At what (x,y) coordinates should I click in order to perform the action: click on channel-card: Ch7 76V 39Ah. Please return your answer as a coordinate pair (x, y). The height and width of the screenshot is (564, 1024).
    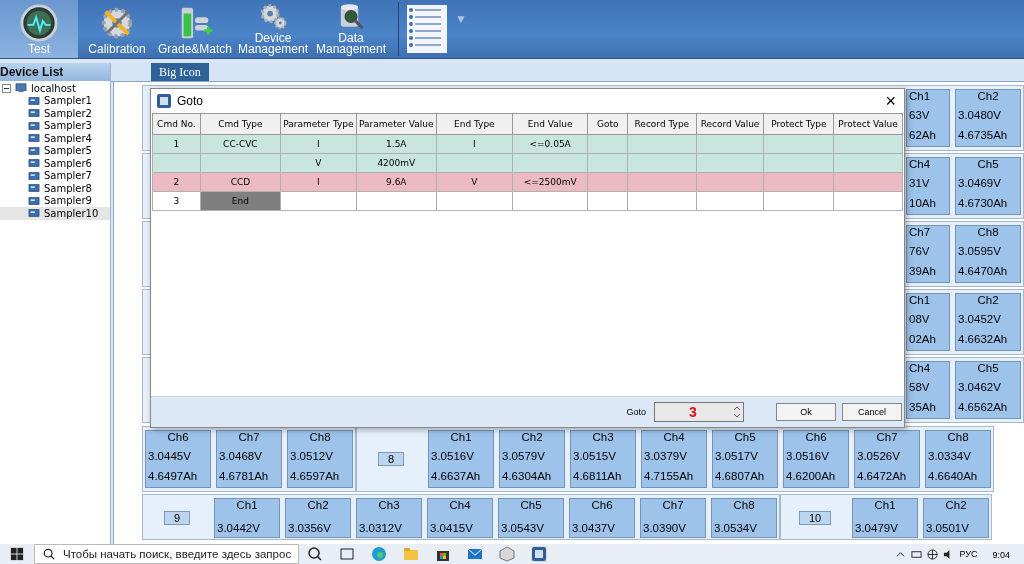
    Looking at the image, I should click on (928, 254).